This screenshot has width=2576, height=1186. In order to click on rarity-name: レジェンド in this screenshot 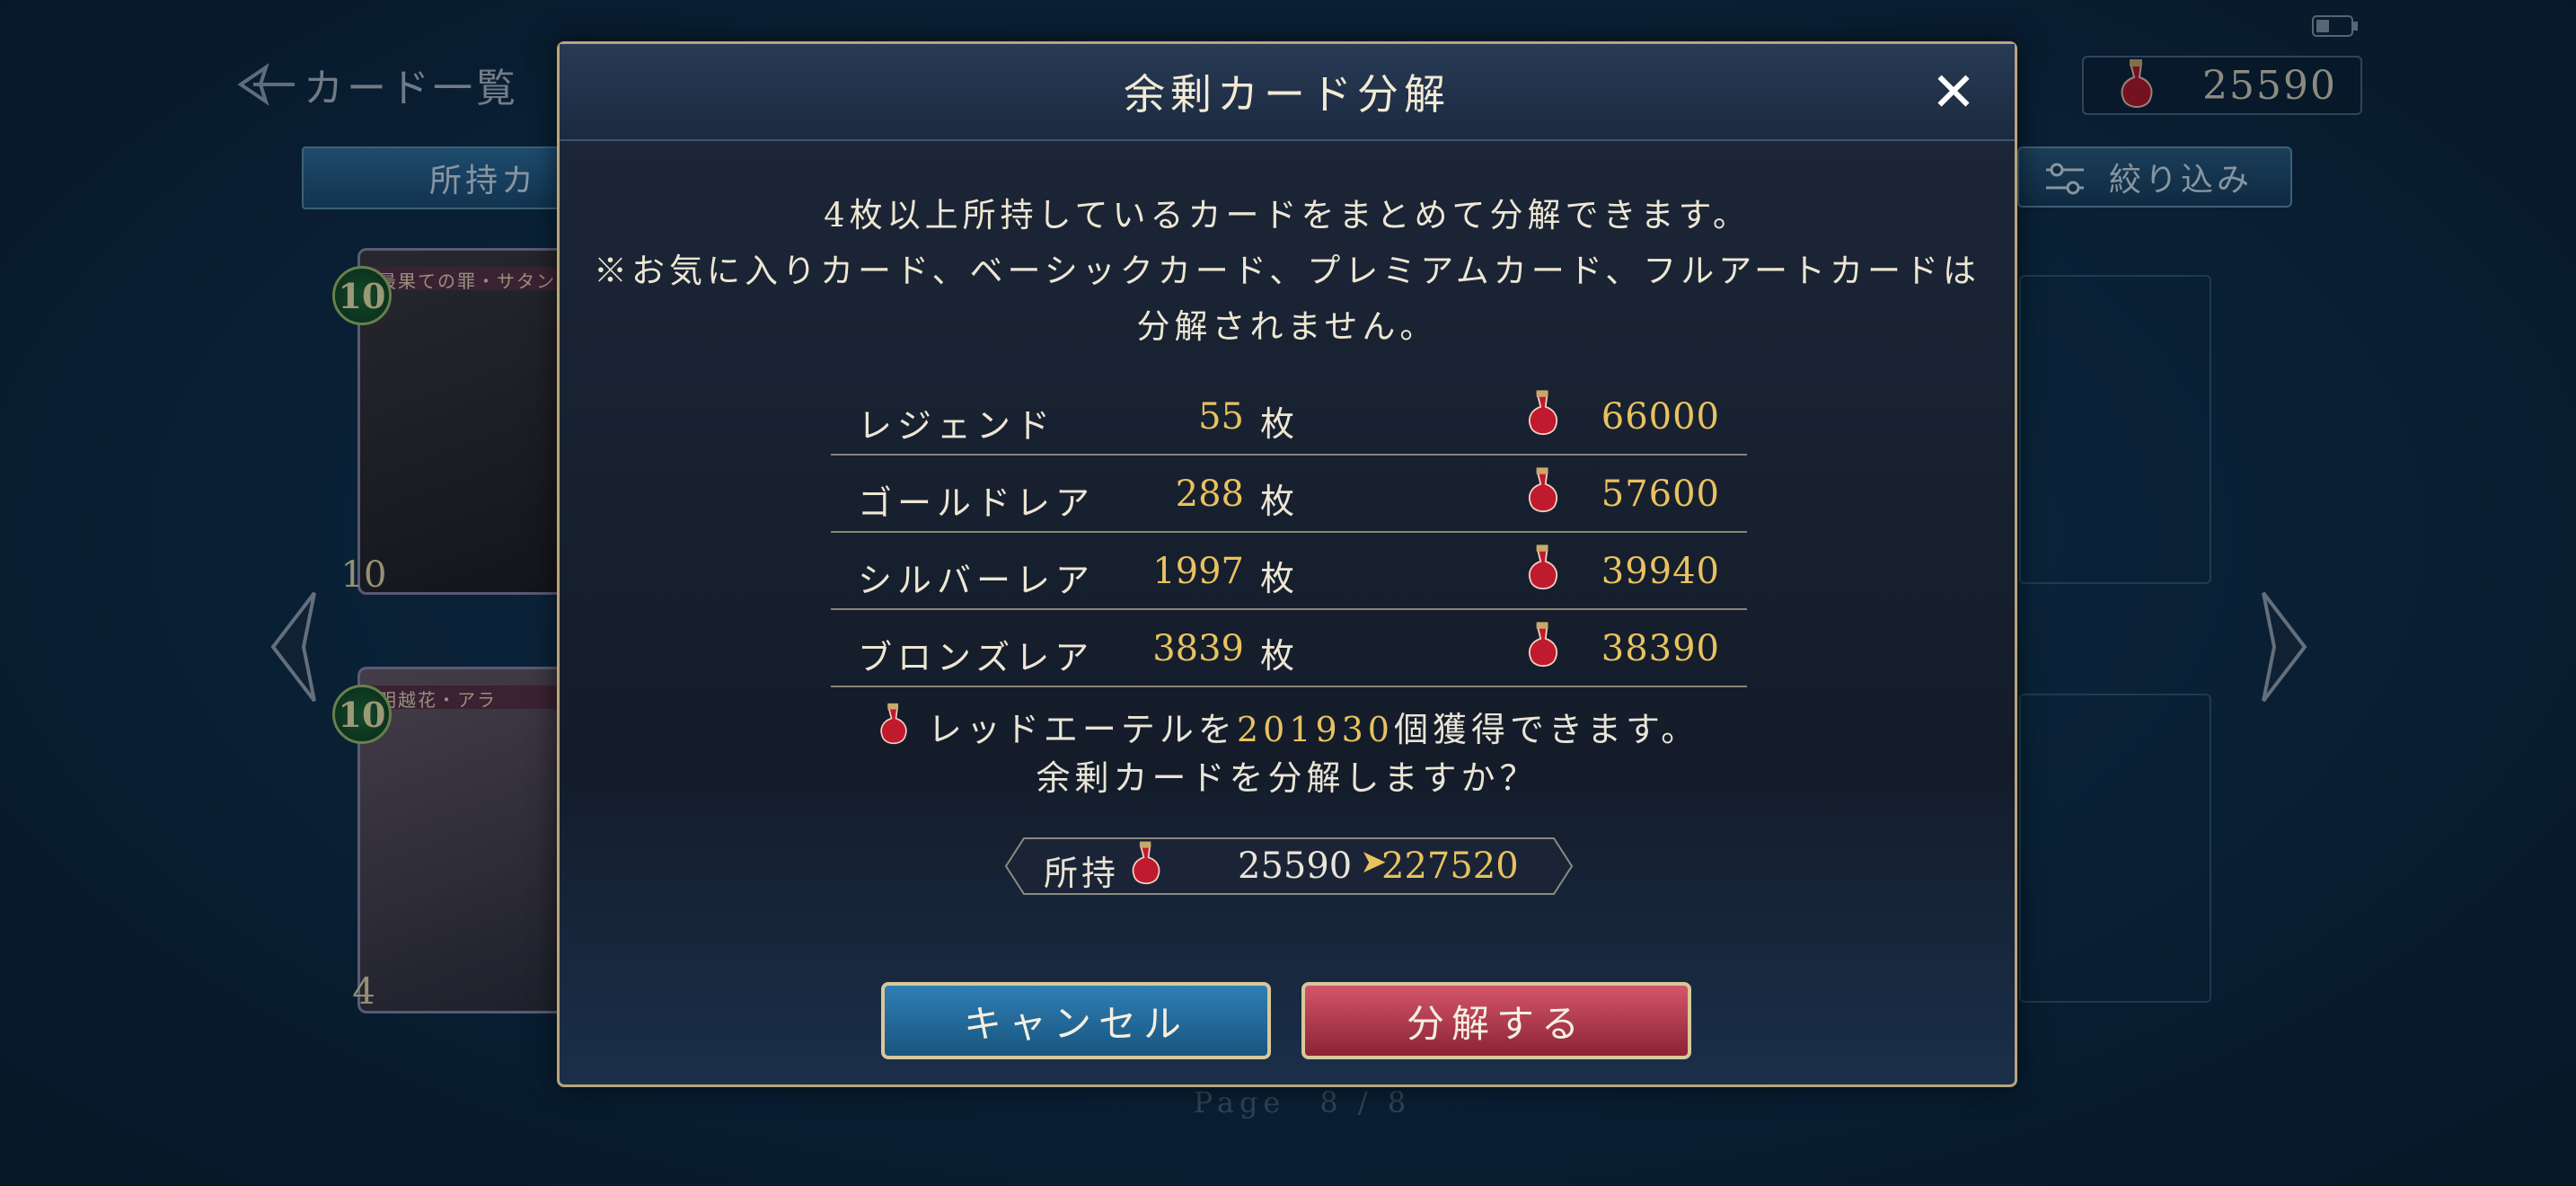, I will do `click(957, 426)`.